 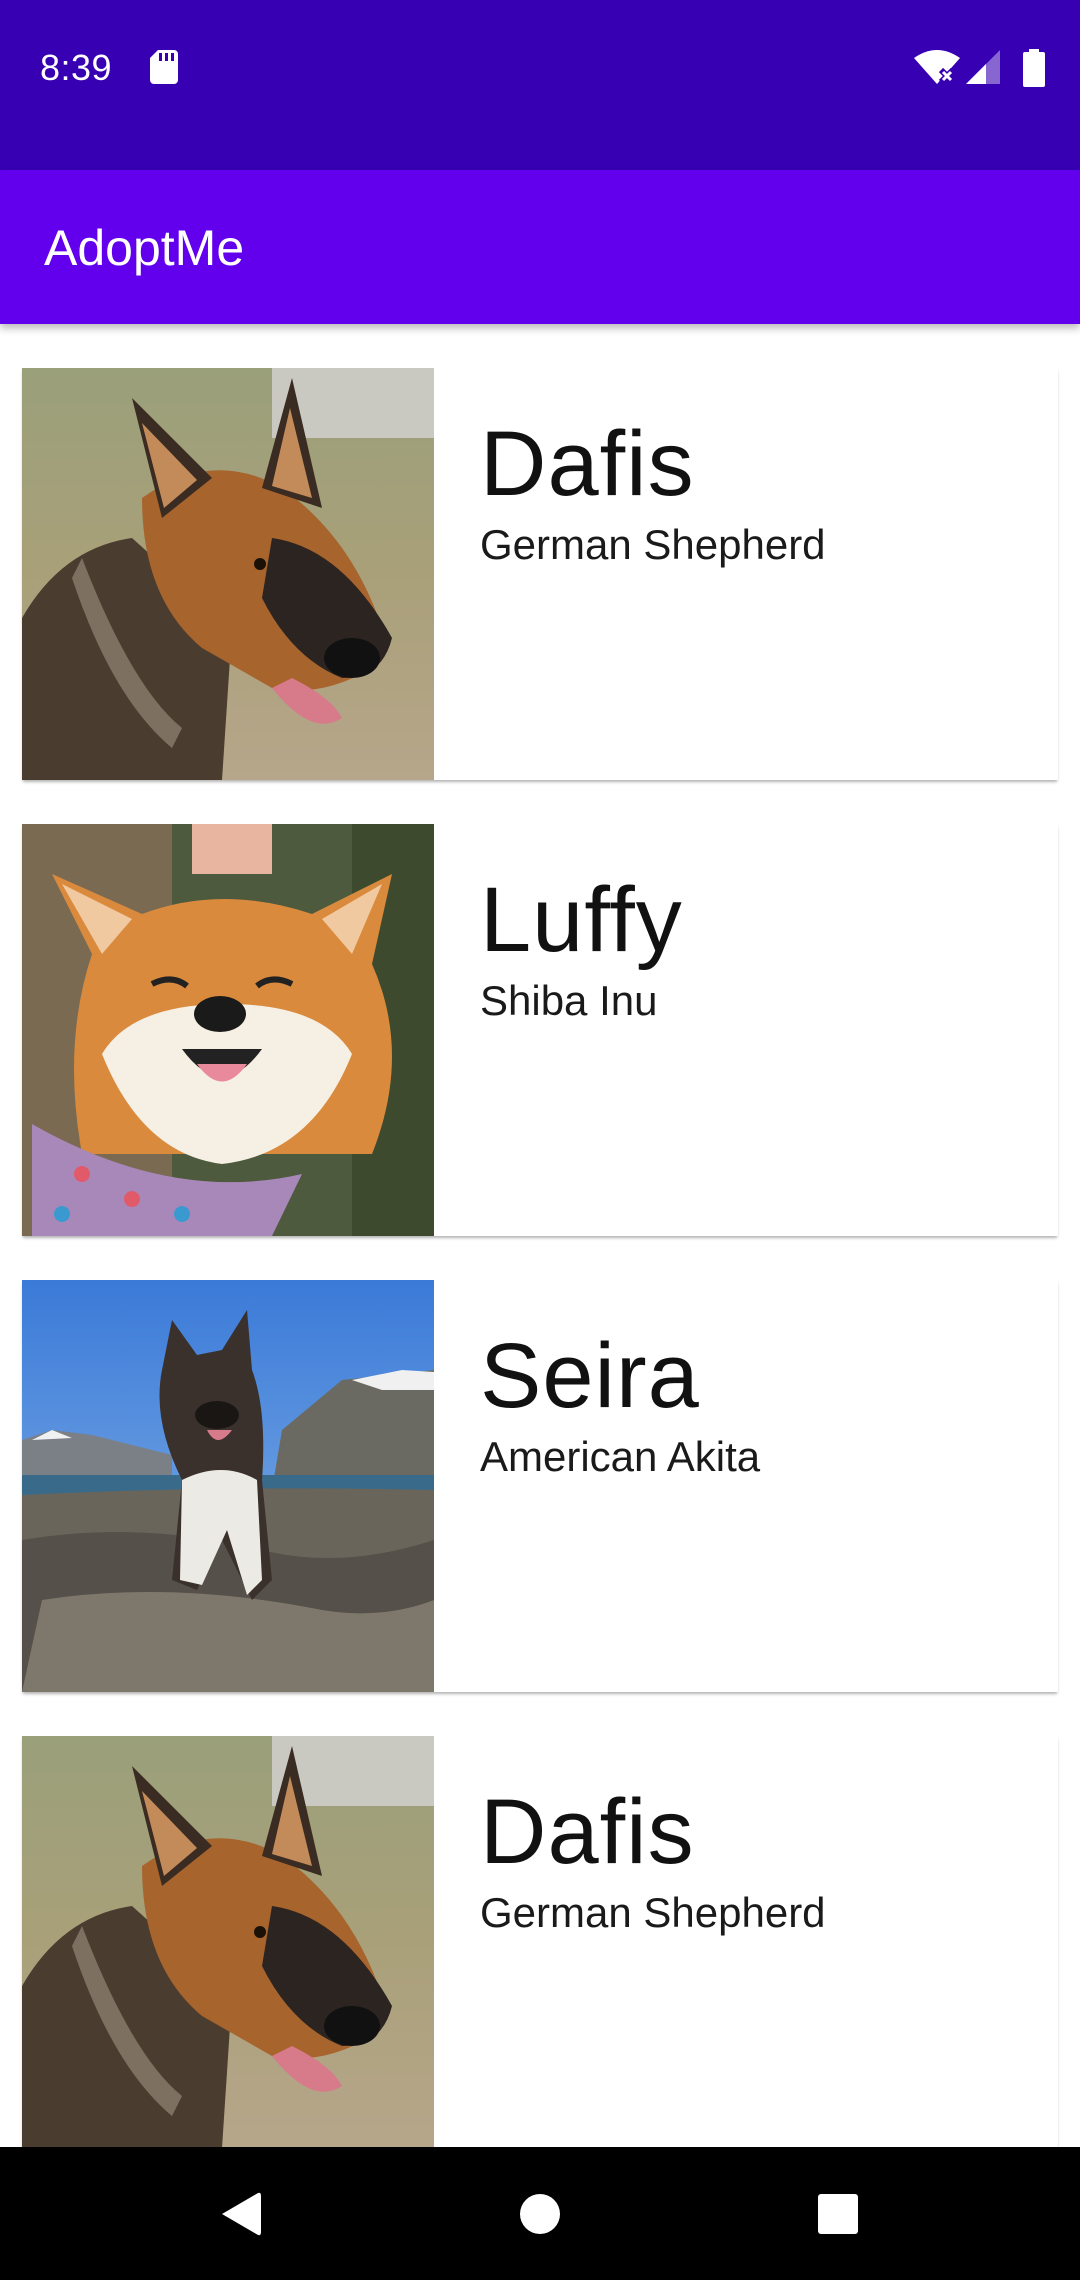 I want to click on cell-signal-icon, so click(x=983, y=67).